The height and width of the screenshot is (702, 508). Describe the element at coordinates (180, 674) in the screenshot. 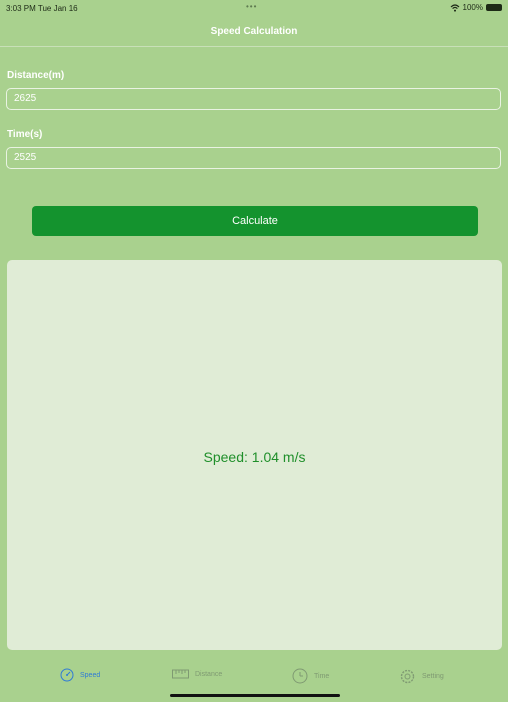

I see `ruler-icon` at that location.